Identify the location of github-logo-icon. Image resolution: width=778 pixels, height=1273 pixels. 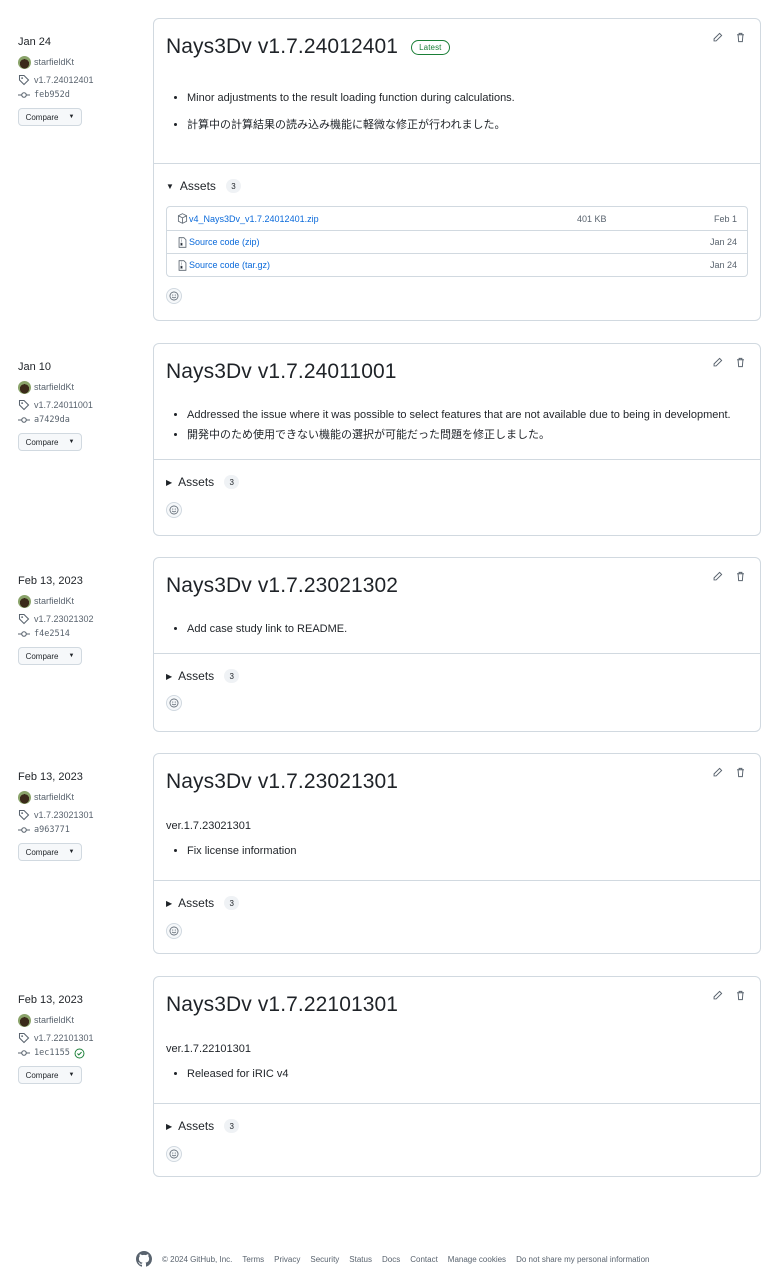
(144, 1259).